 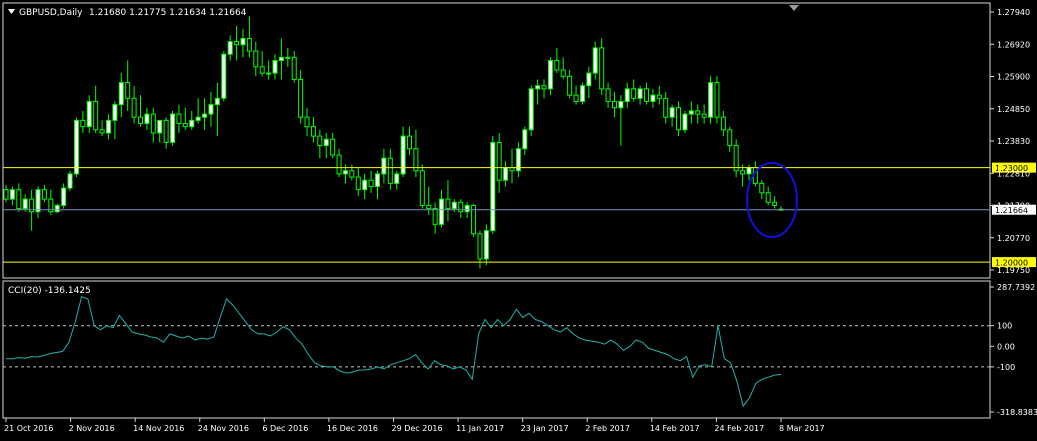 I want to click on x-tick-label: 2 Feb 2017, so click(x=607, y=428).